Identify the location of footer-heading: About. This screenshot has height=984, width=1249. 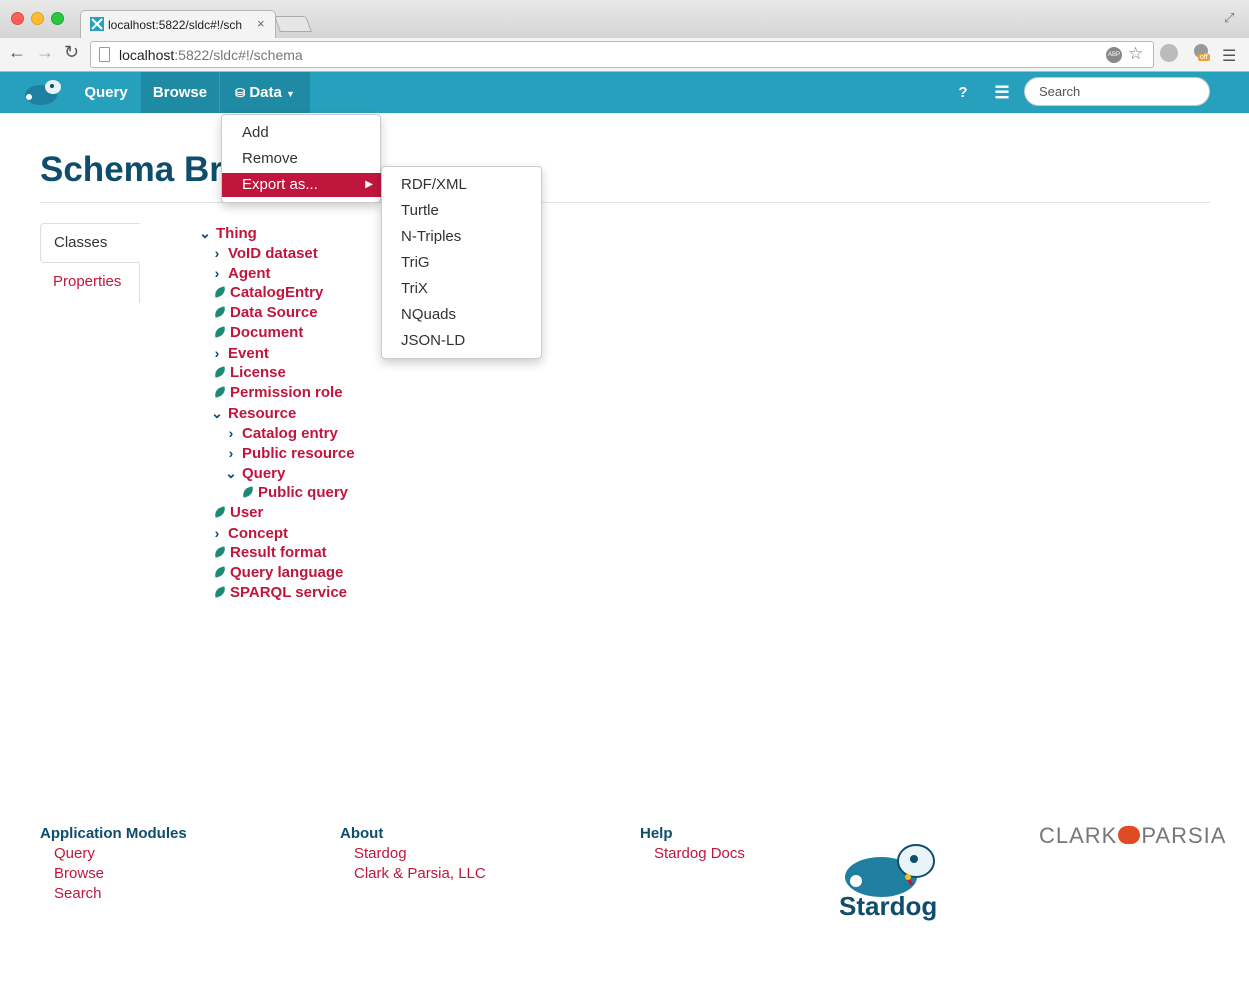
(362, 833).